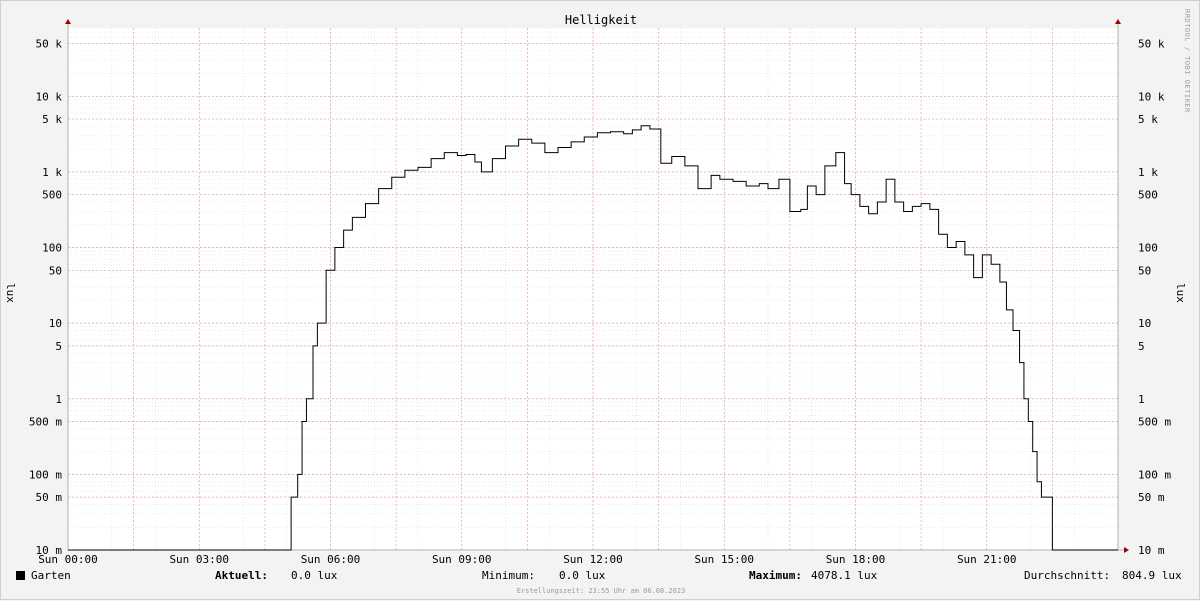 The height and width of the screenshot is (601, 1200). Describe the element at coordinates (52, 248) in the screenshot. I see `y-tick-label-left: 100` at that location.